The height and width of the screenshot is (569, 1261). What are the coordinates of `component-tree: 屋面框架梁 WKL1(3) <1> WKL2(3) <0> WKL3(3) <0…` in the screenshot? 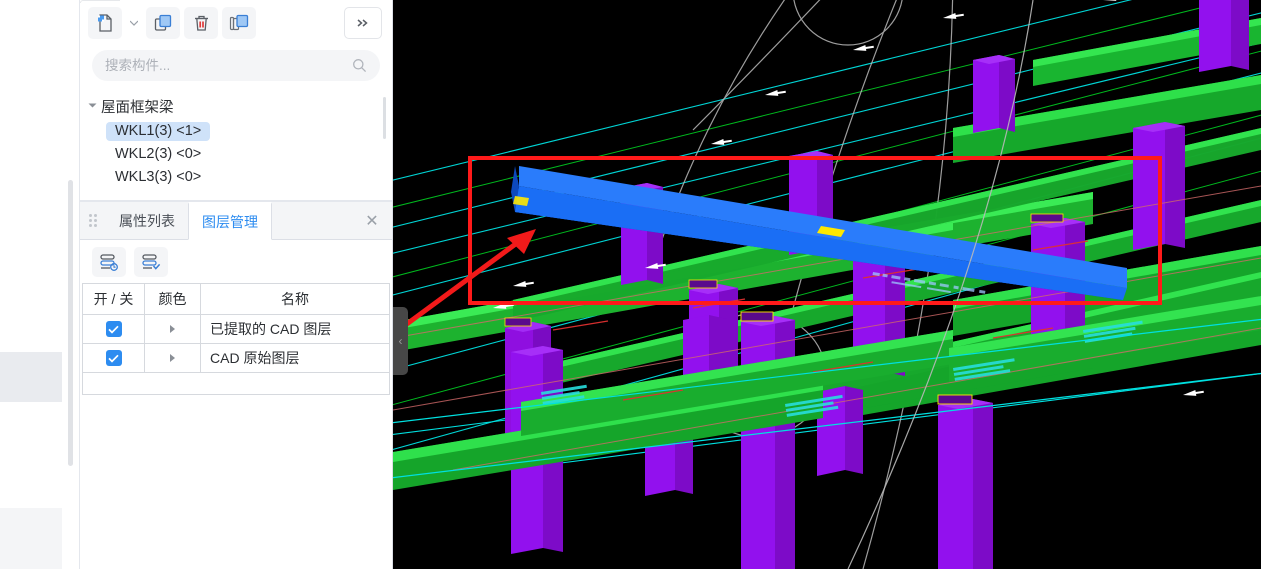 It's located at (236, 145).